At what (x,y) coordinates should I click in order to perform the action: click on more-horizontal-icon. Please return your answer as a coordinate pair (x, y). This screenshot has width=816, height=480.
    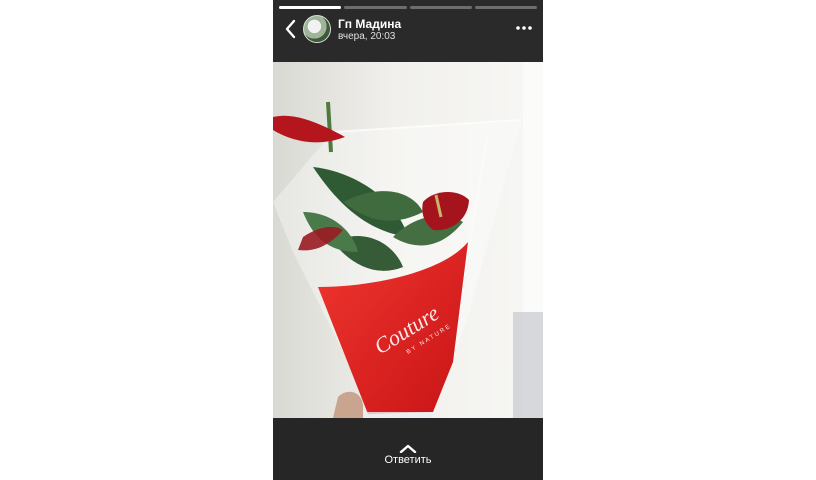
    Looking at the image, I should click on (524, 28).